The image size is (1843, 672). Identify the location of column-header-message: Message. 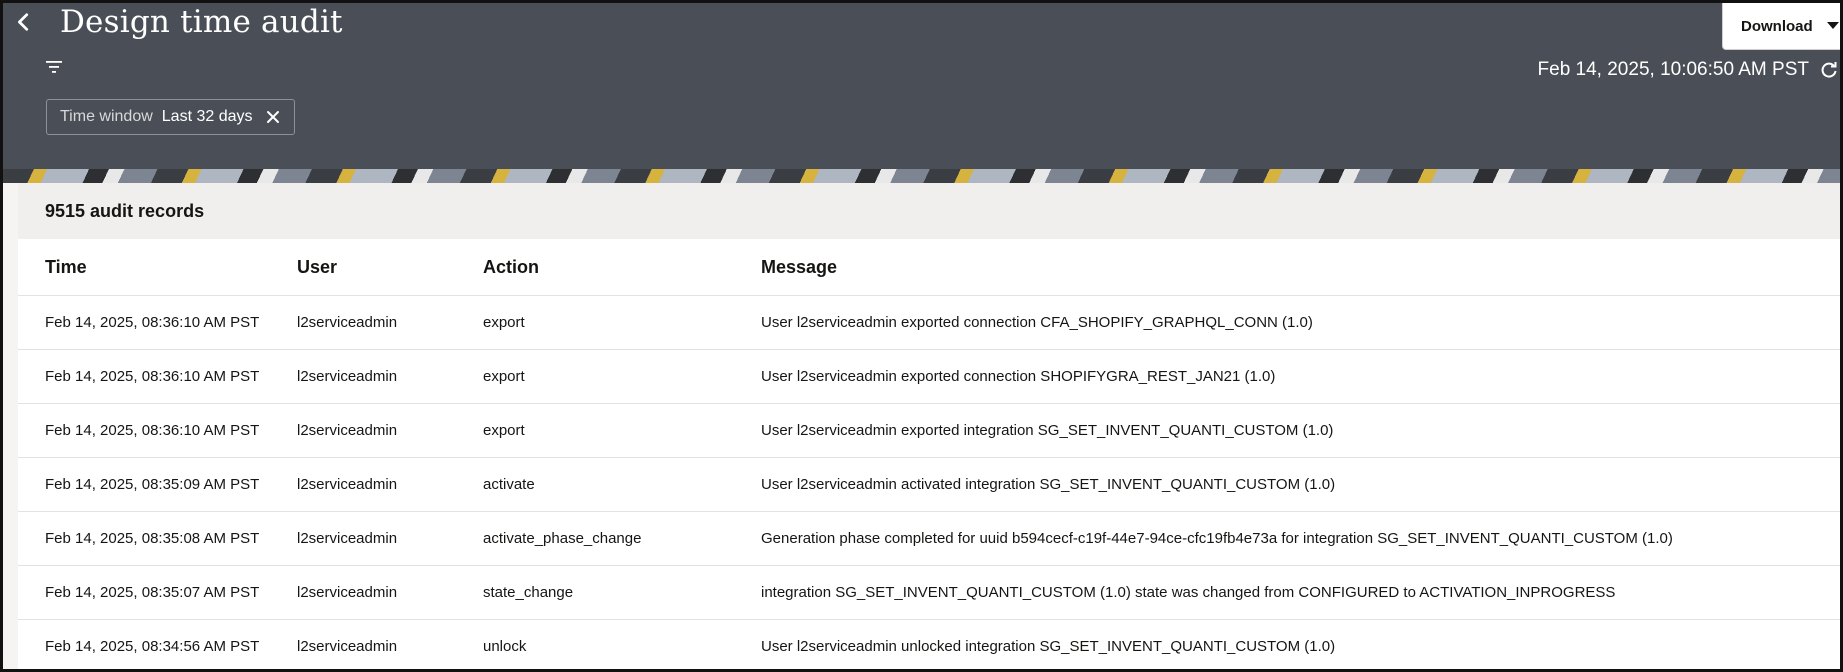
(1300, 267).